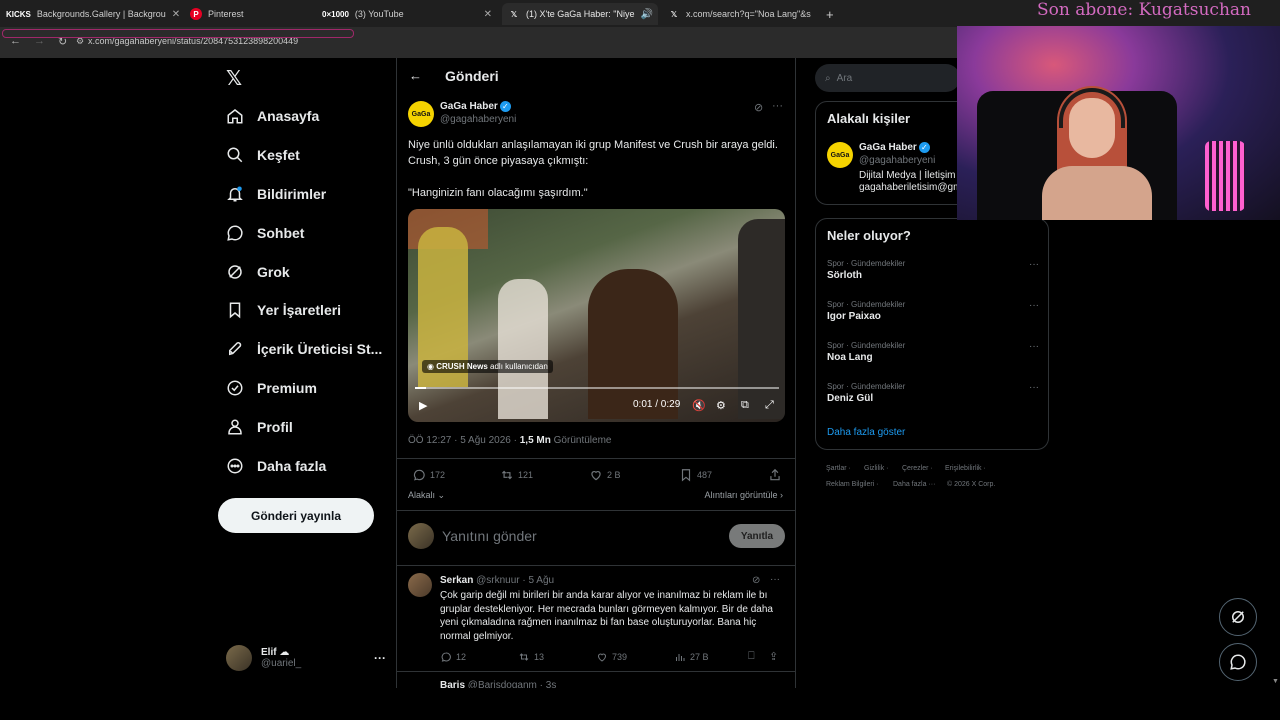  What do you see at coordinates (876, 468) in the screenshot?
I see `footer-link: Gizlilik ·` at bounding box center [876, 468].